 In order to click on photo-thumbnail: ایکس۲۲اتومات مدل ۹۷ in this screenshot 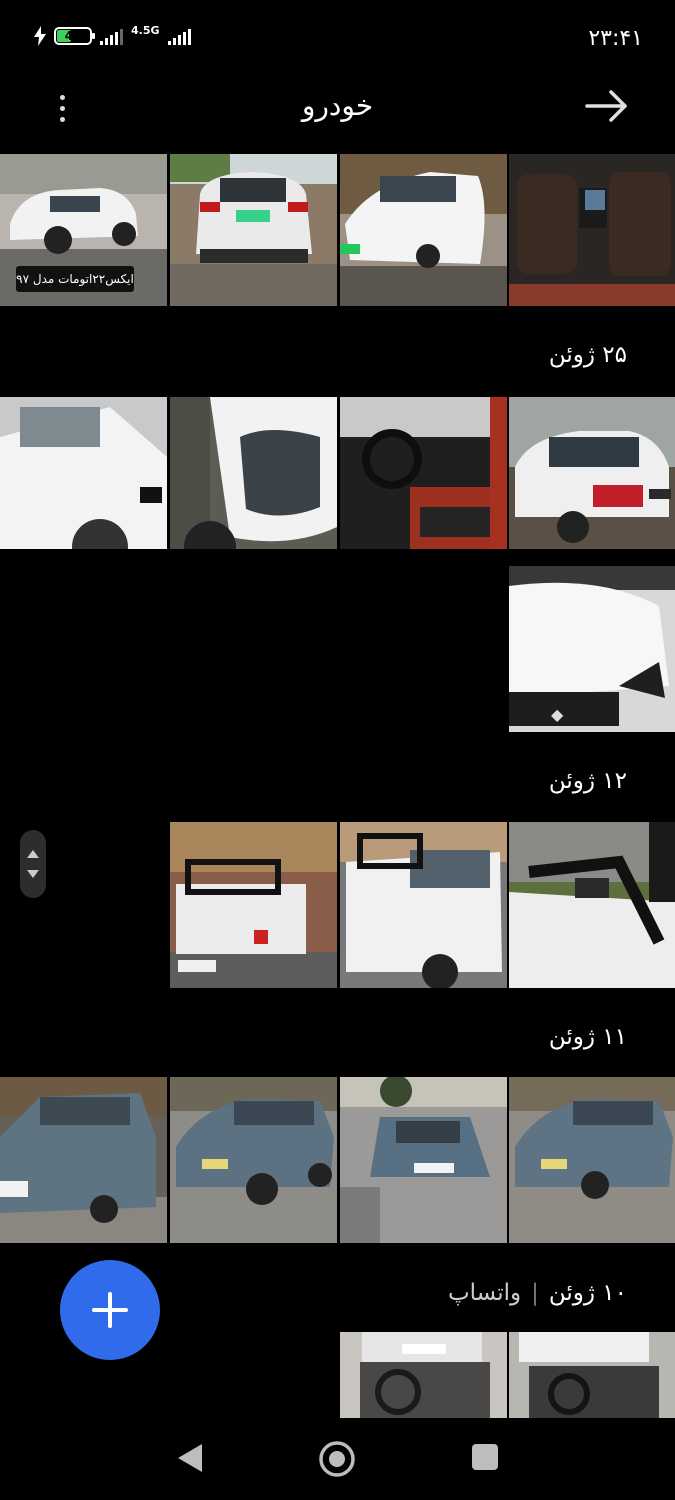, I will do `click(83, 230)`.